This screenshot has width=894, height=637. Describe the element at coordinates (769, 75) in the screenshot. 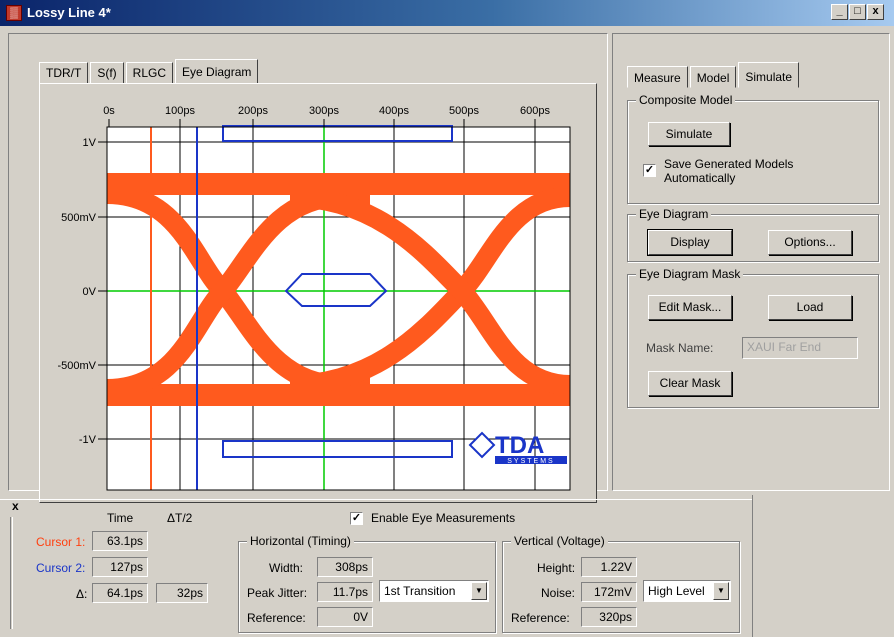

I see `tab-simulate: Simulate` at that location.